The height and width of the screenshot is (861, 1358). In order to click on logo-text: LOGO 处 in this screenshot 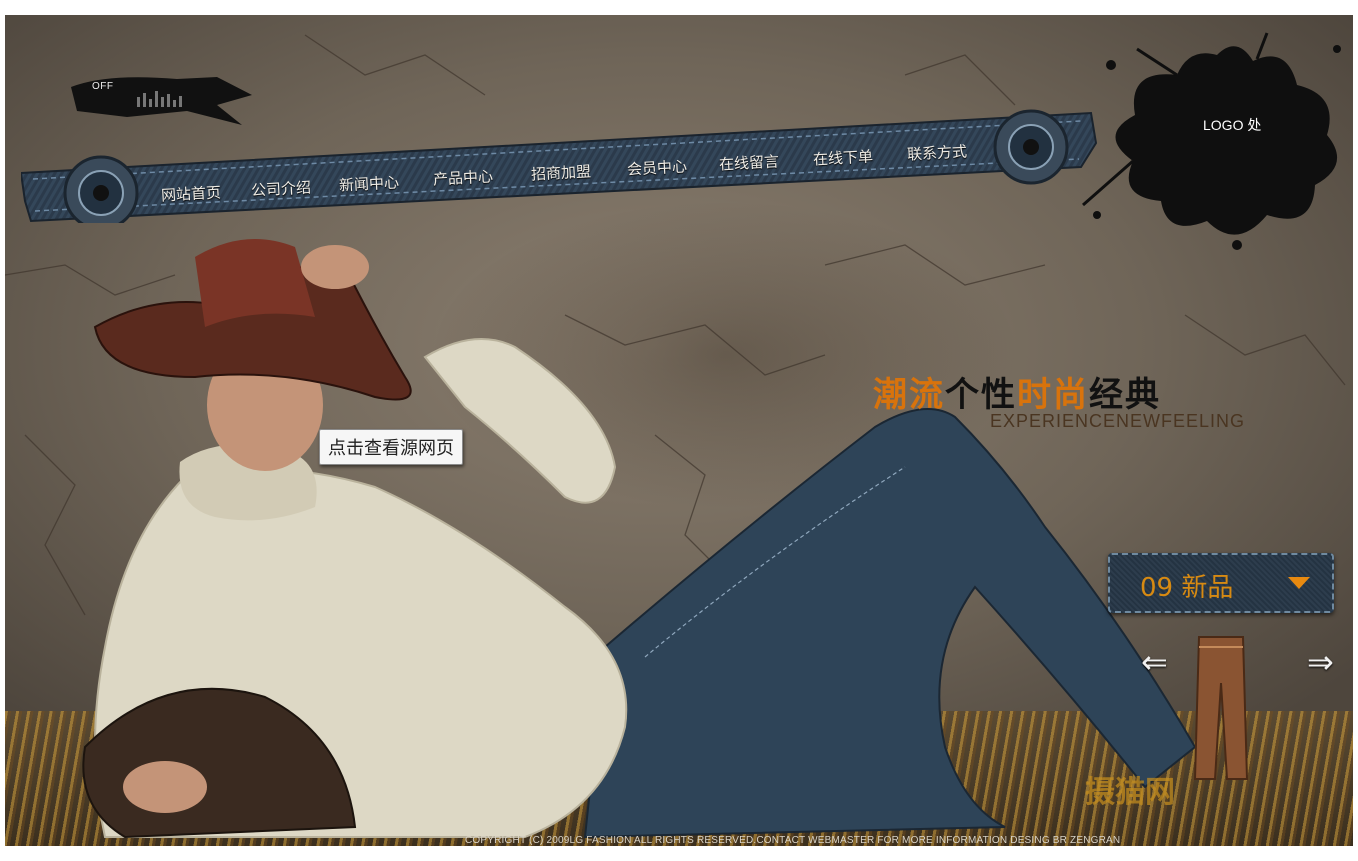, I will do `click(1232, 125)`.